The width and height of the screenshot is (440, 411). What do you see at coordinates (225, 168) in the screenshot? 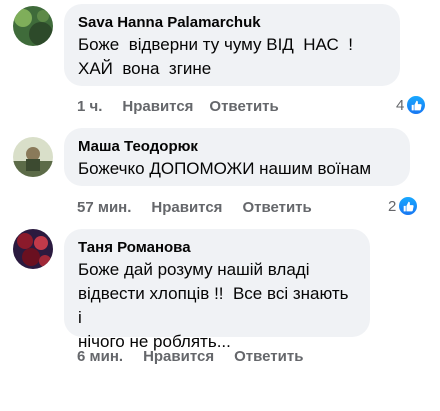
I see `comment-text: Божечко ДОПОМОЖИ нашим воїнам` at bounding box center [225, 168].